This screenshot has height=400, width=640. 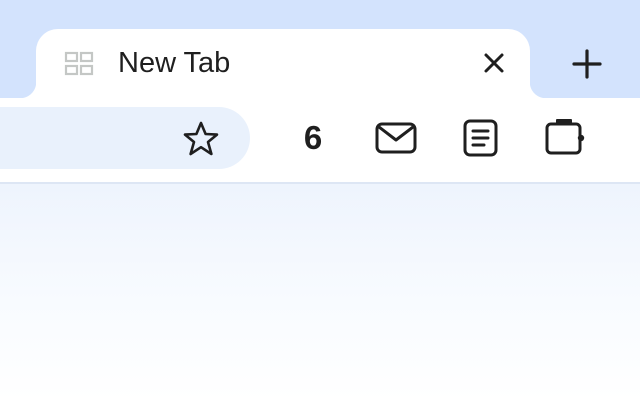 I want to click on close-icon, so click(x=494, y=63).